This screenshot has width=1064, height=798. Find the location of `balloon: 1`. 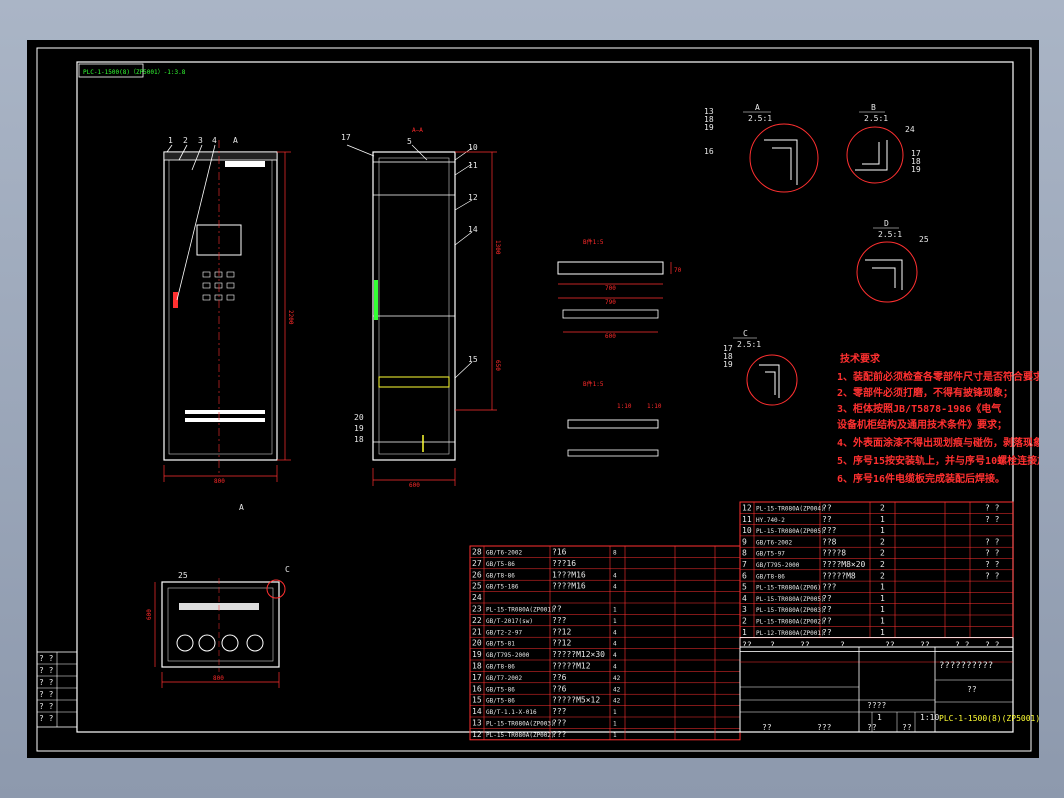

balloon: 1 is located at coordinates (170, 140).